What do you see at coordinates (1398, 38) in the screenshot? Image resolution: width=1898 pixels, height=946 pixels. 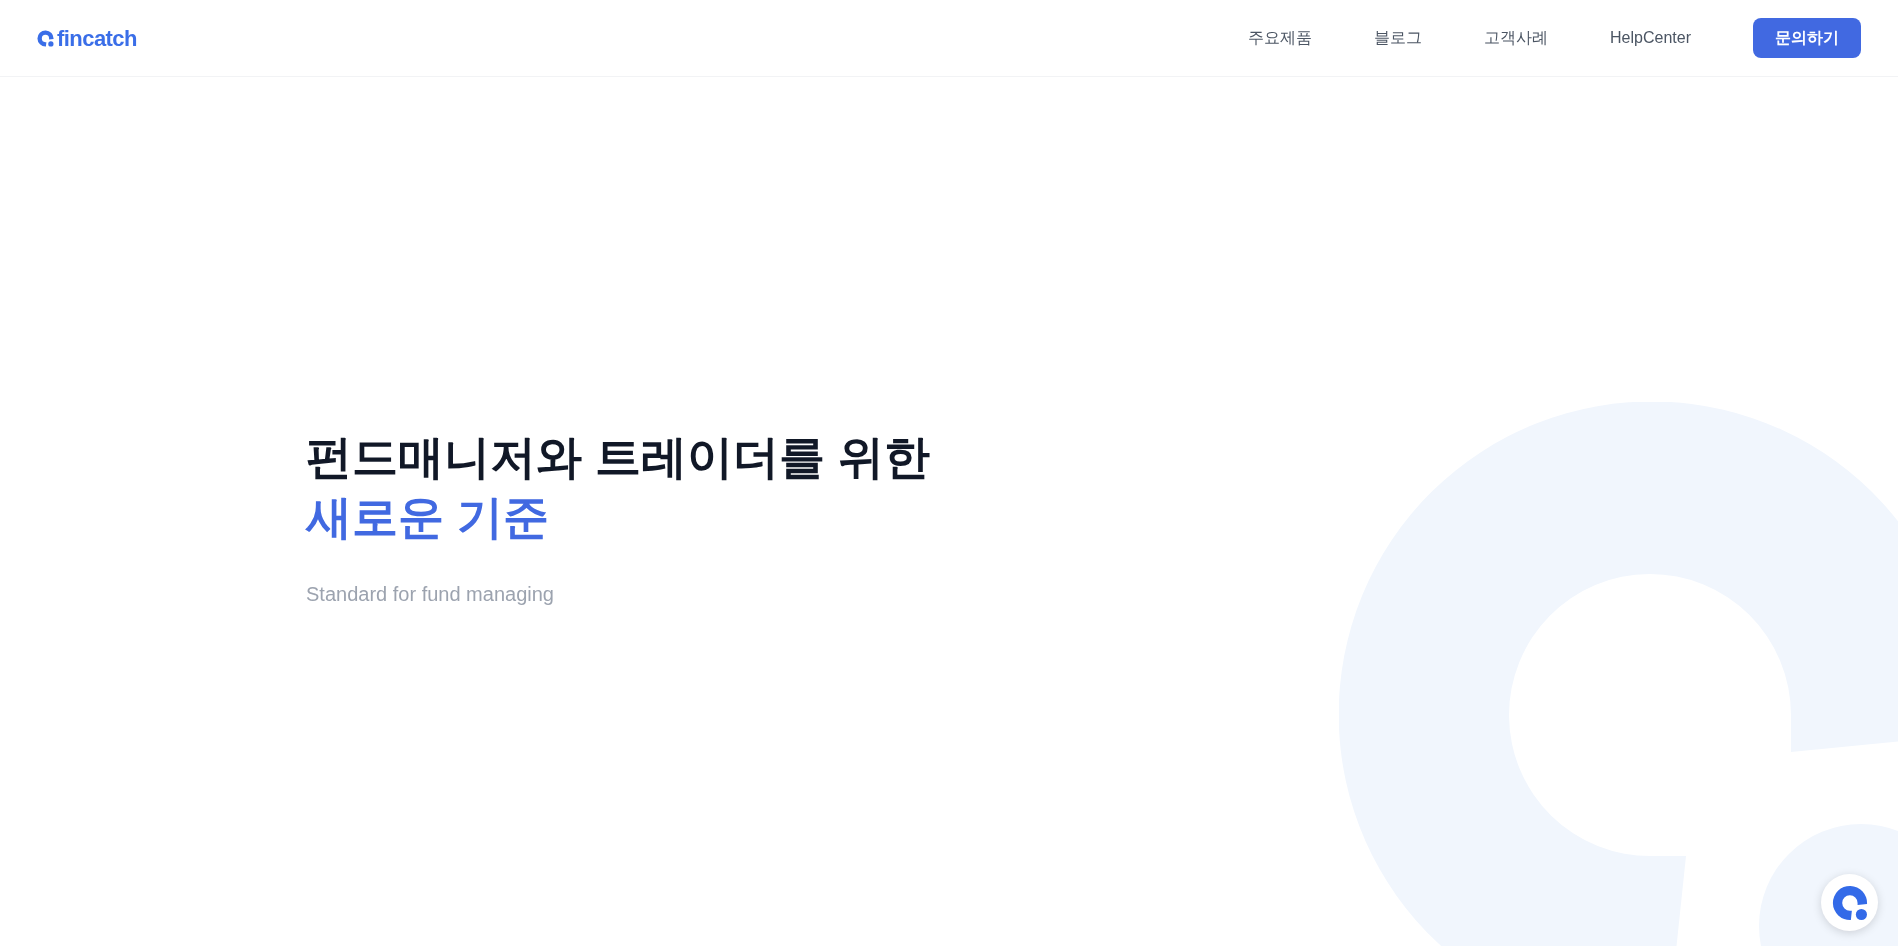 I see `nav-link: 블로그` at bounding box center [1398, 38].